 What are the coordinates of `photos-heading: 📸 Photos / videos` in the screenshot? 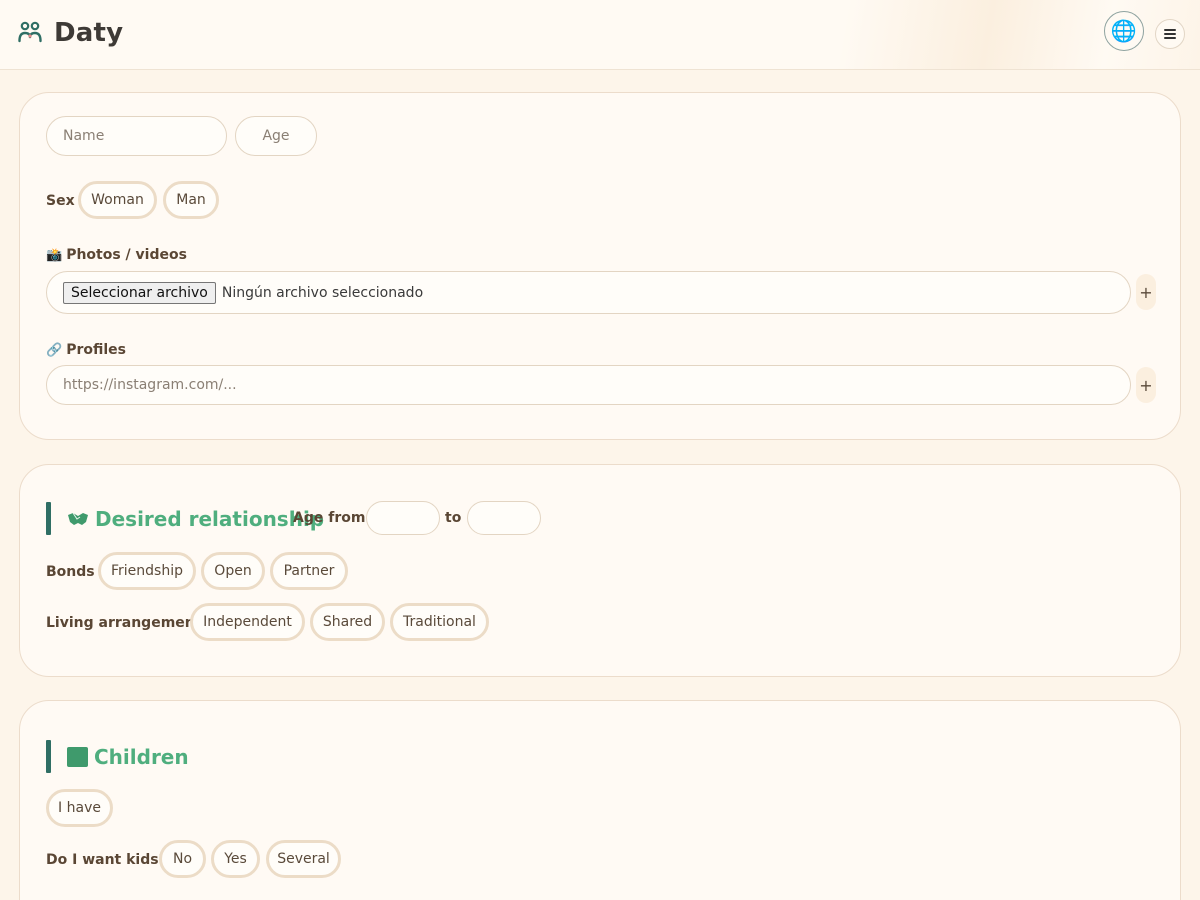 It's located at (116, 255).